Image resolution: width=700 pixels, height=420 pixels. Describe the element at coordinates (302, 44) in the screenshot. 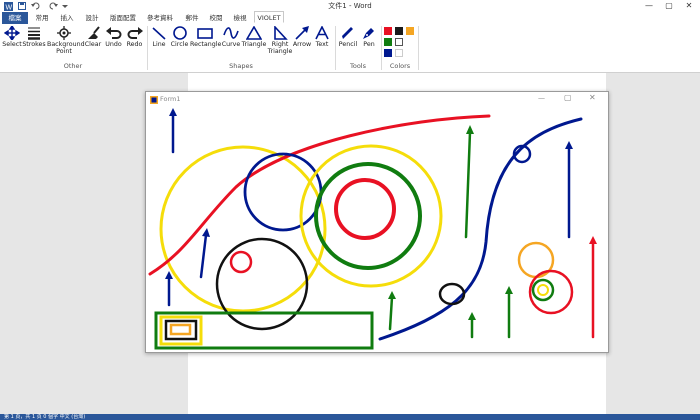

I see `arrow-label: Arrow` at that location.